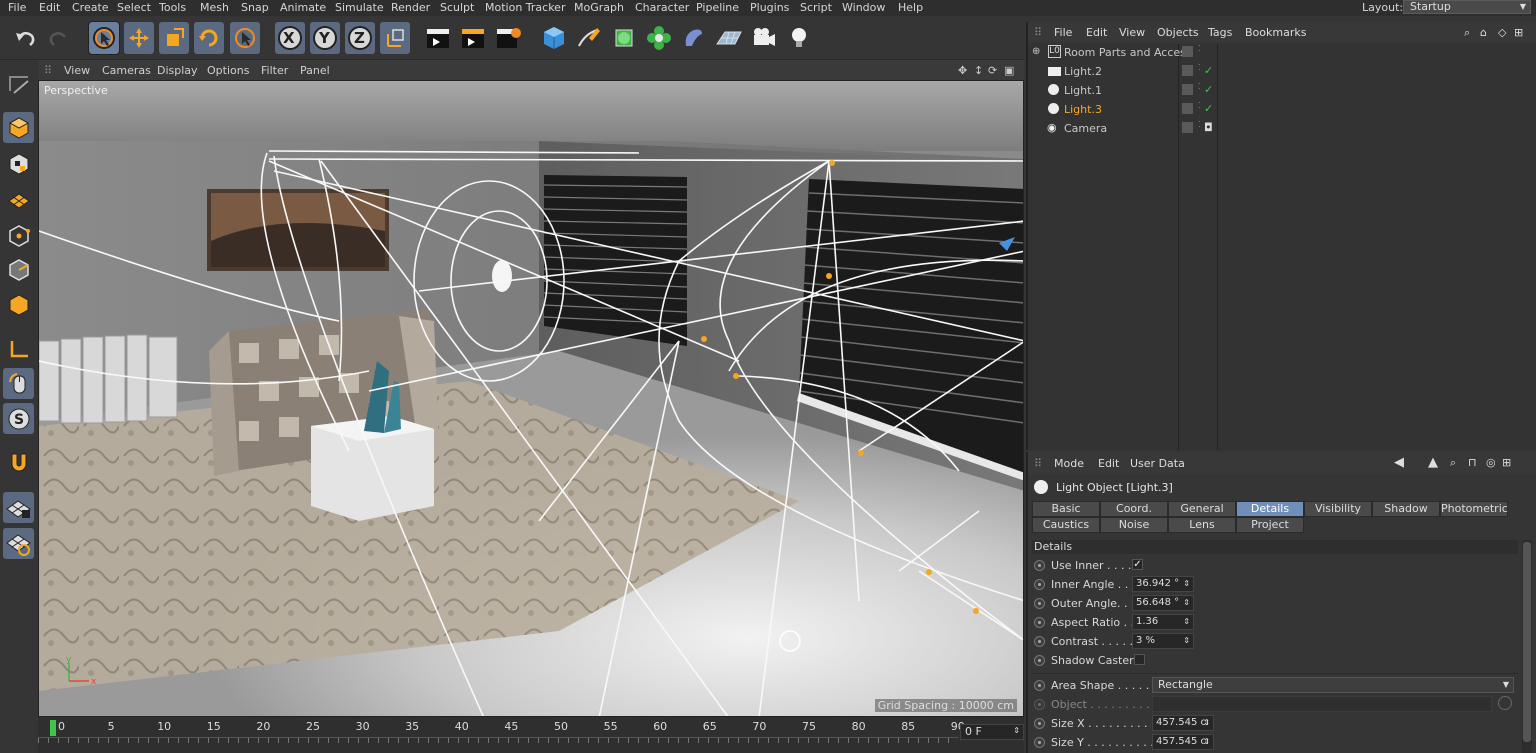 The width and height of the screenshot is (1536, 753). Describe the element at coordinates (554, 38) in the screenshot. I see `cube-primitive-button` at that location.